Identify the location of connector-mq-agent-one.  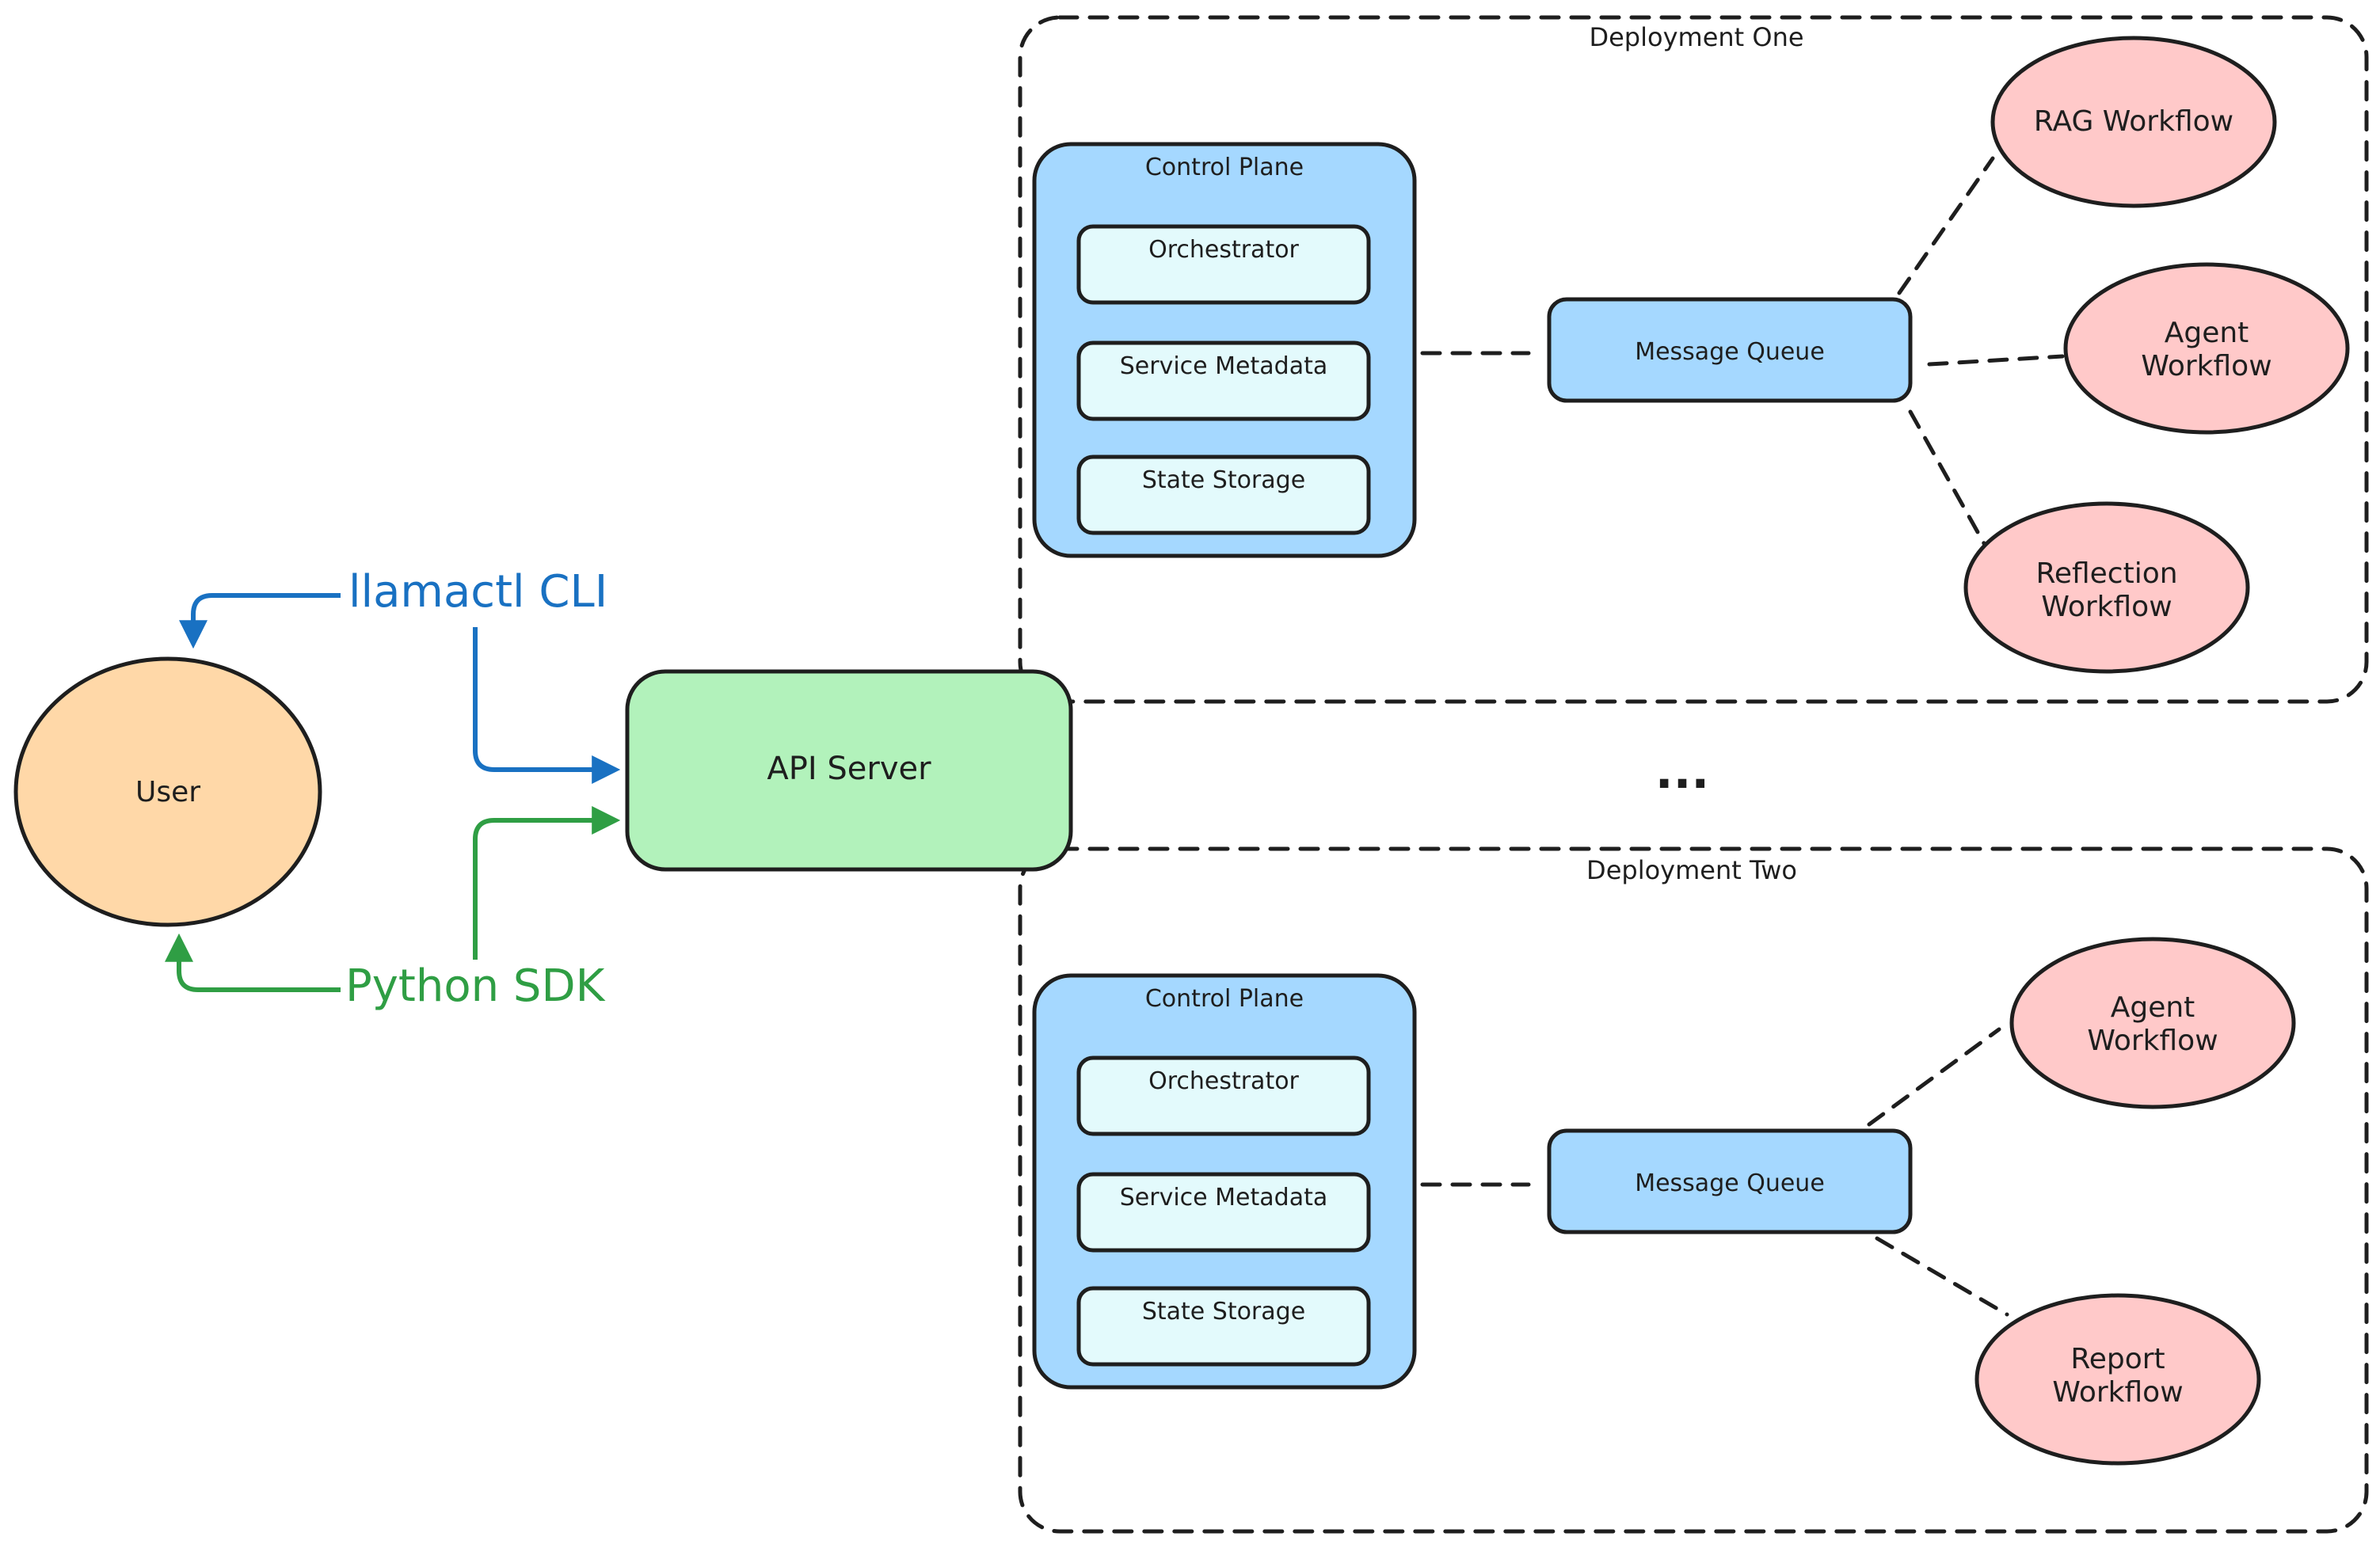
(1996, 360).